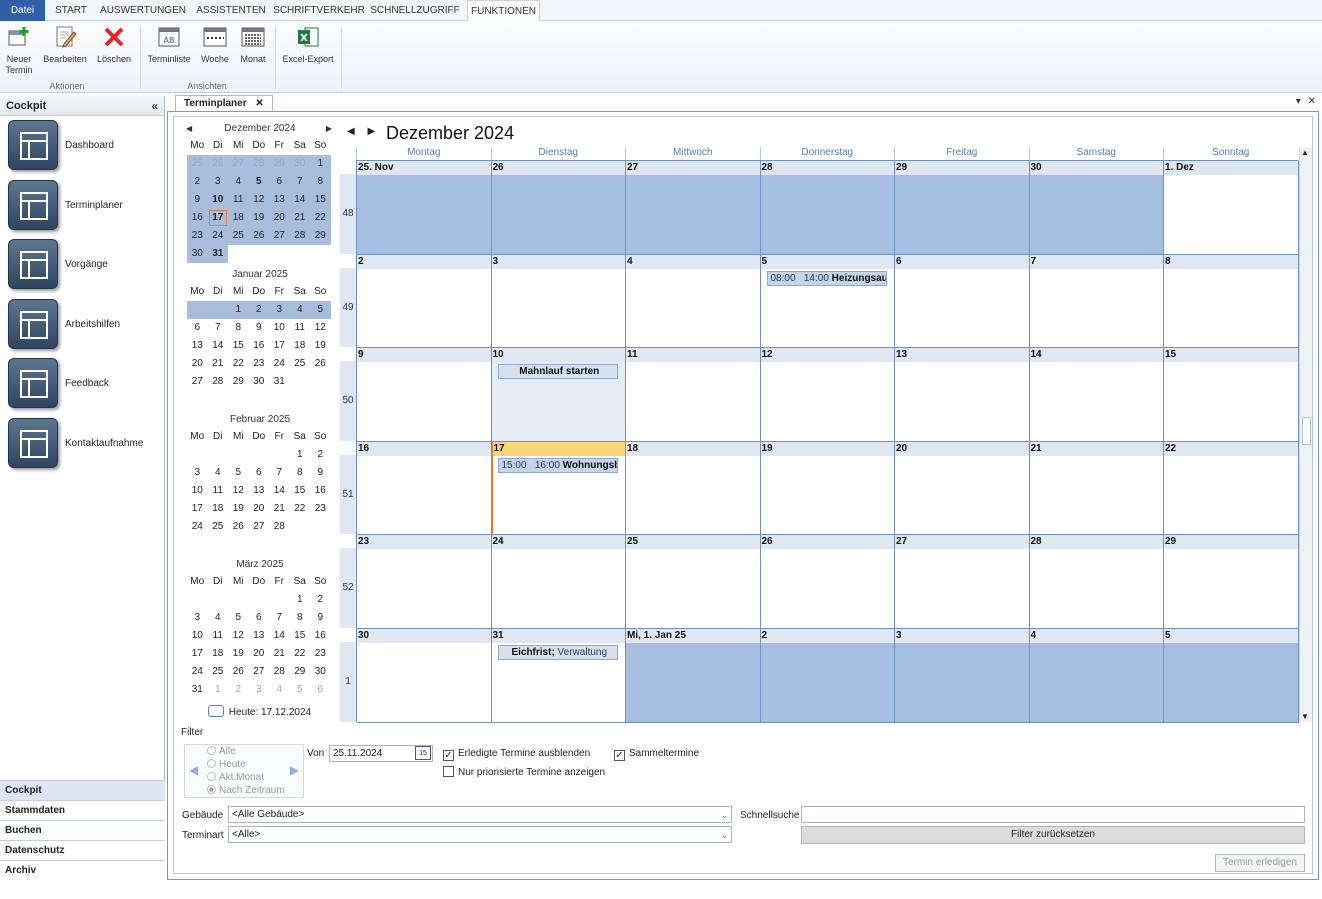  I want to click on next-period-icon: ▶, so click(294, 770).